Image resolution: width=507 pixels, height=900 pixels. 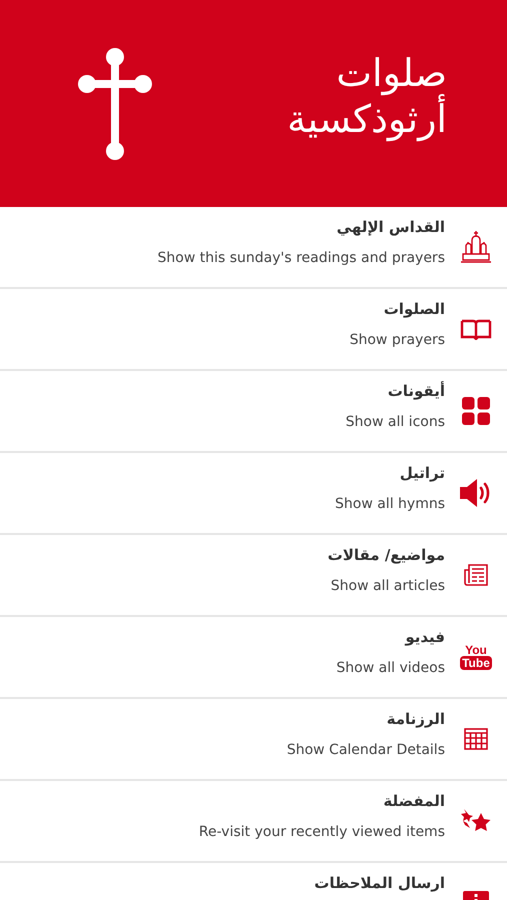 What do you see at coordinates (476, 329) in the screenshot?
I see `book-icon` at bounding box center [476, 329].